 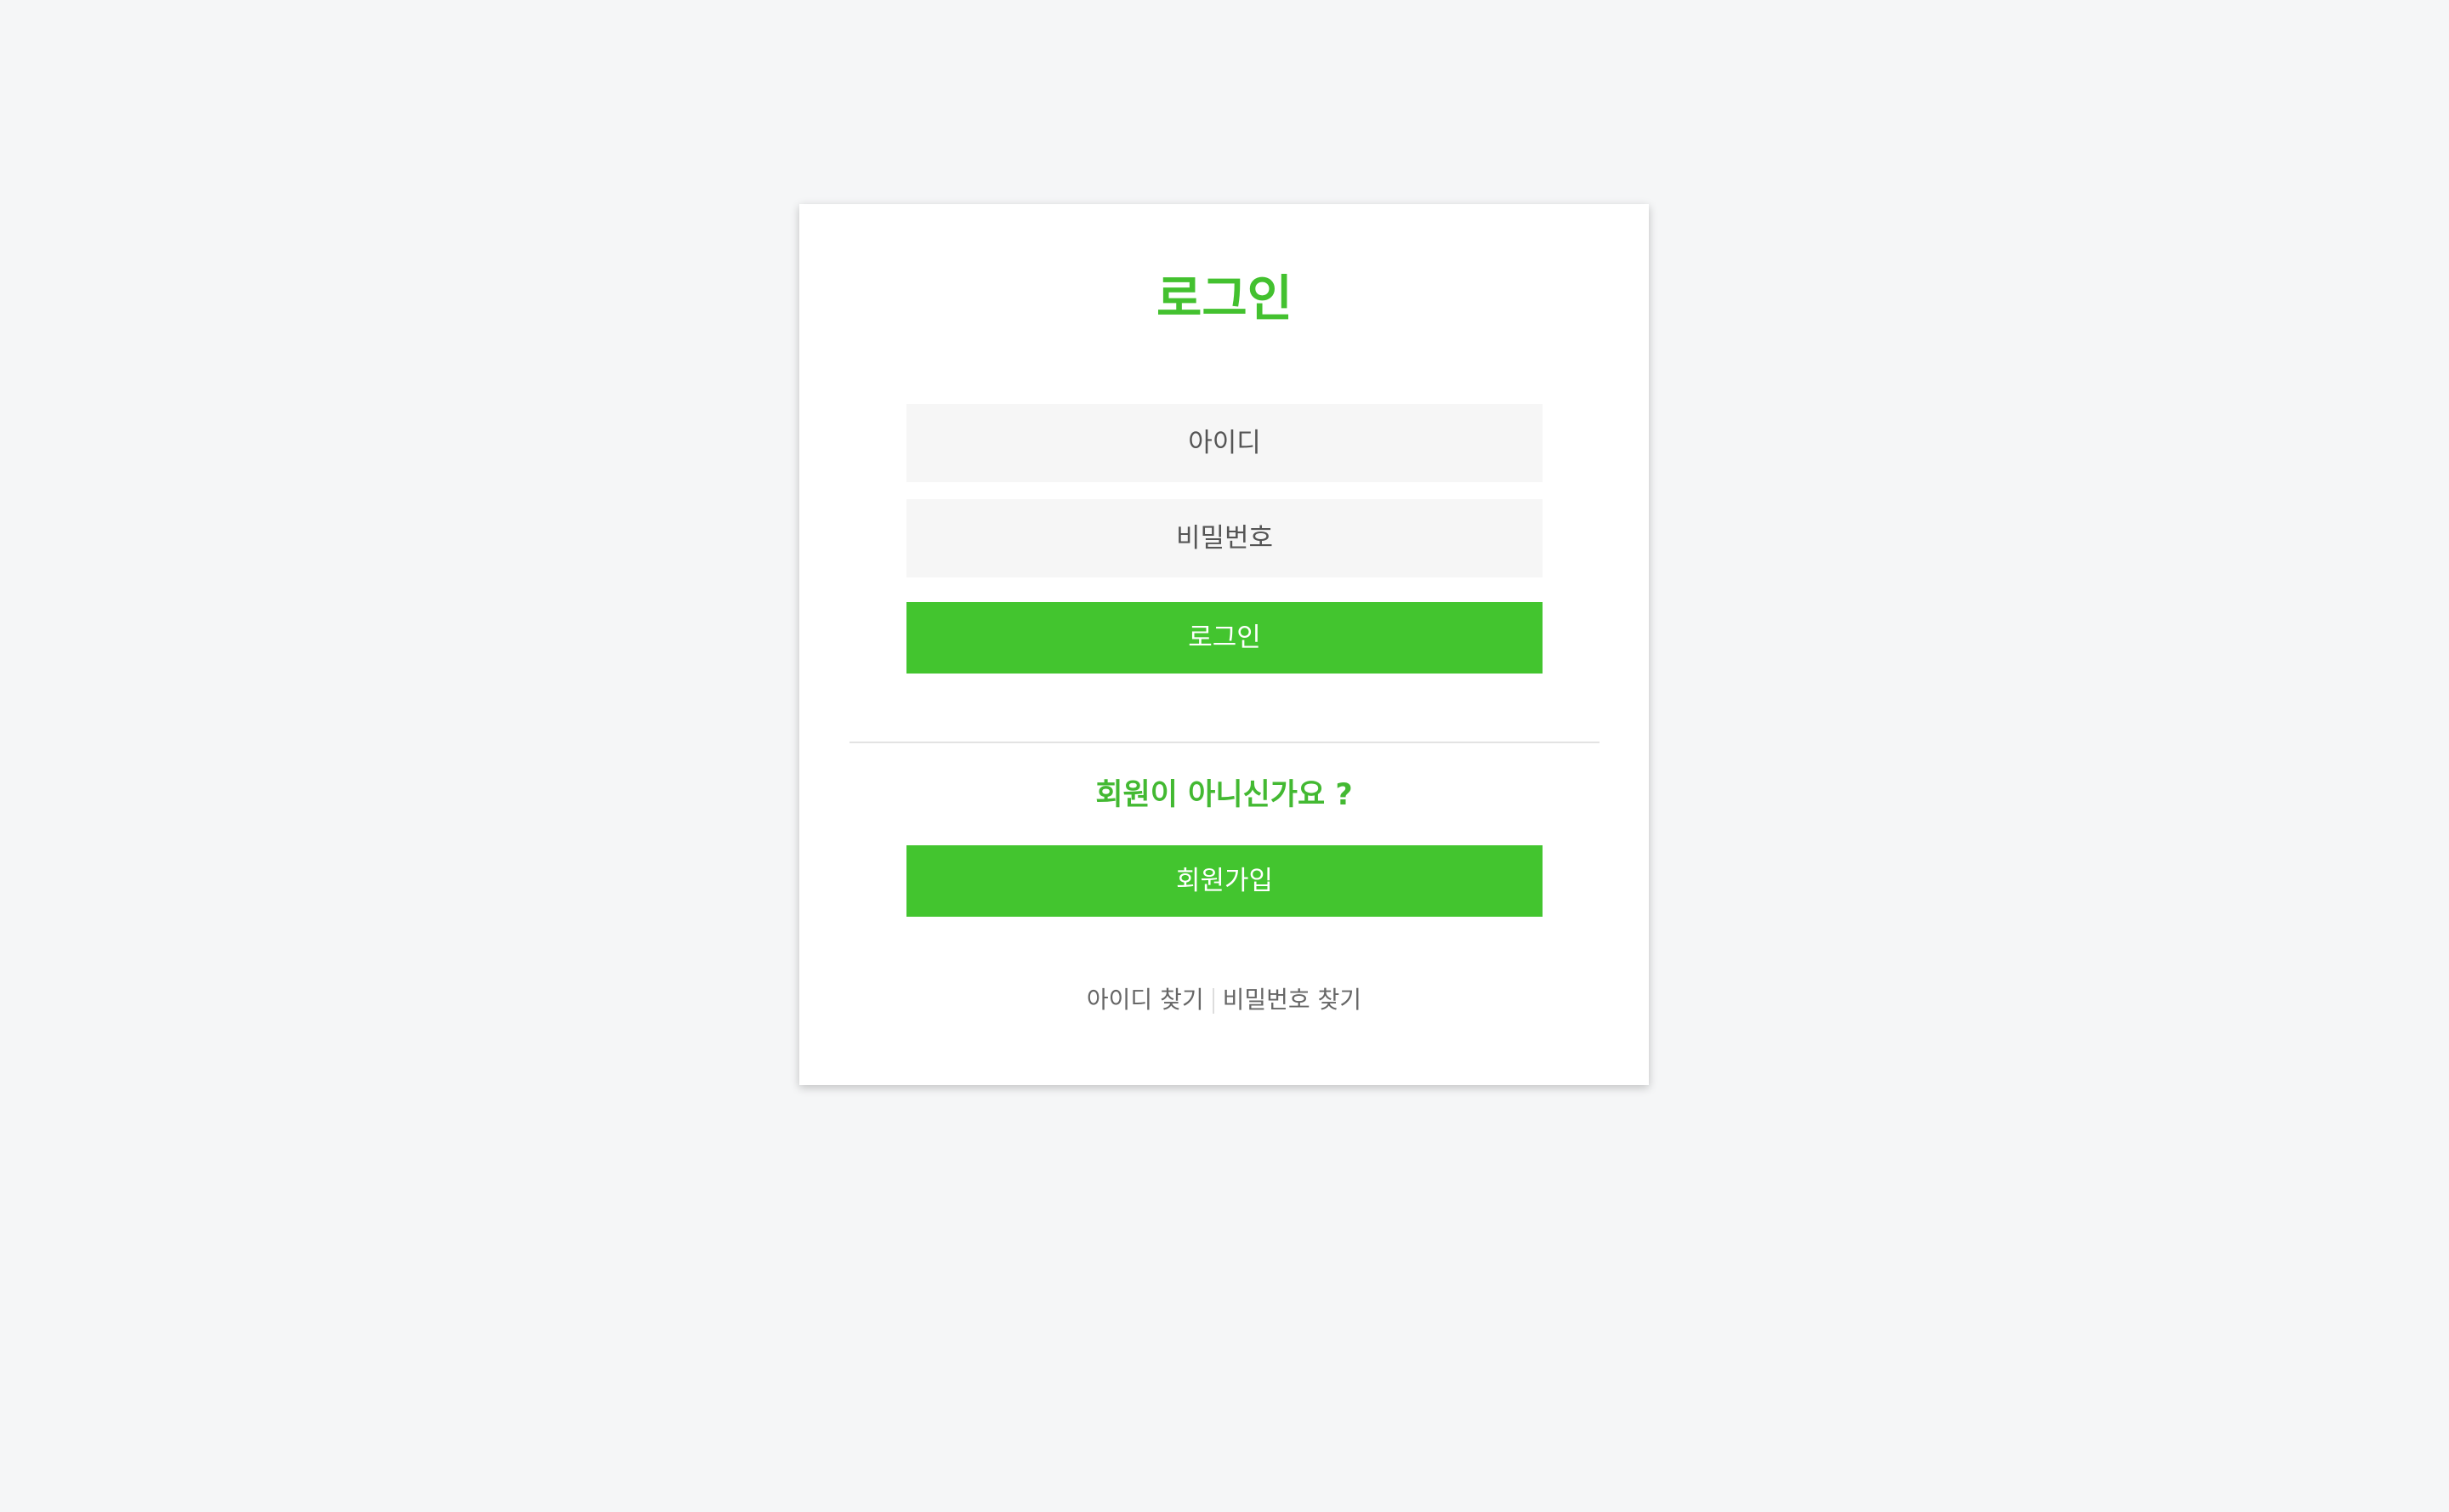 I want to click on account-recovery-links: 아이디 찾기 비밀번호 찾기, so click(x=1224, y=1000).